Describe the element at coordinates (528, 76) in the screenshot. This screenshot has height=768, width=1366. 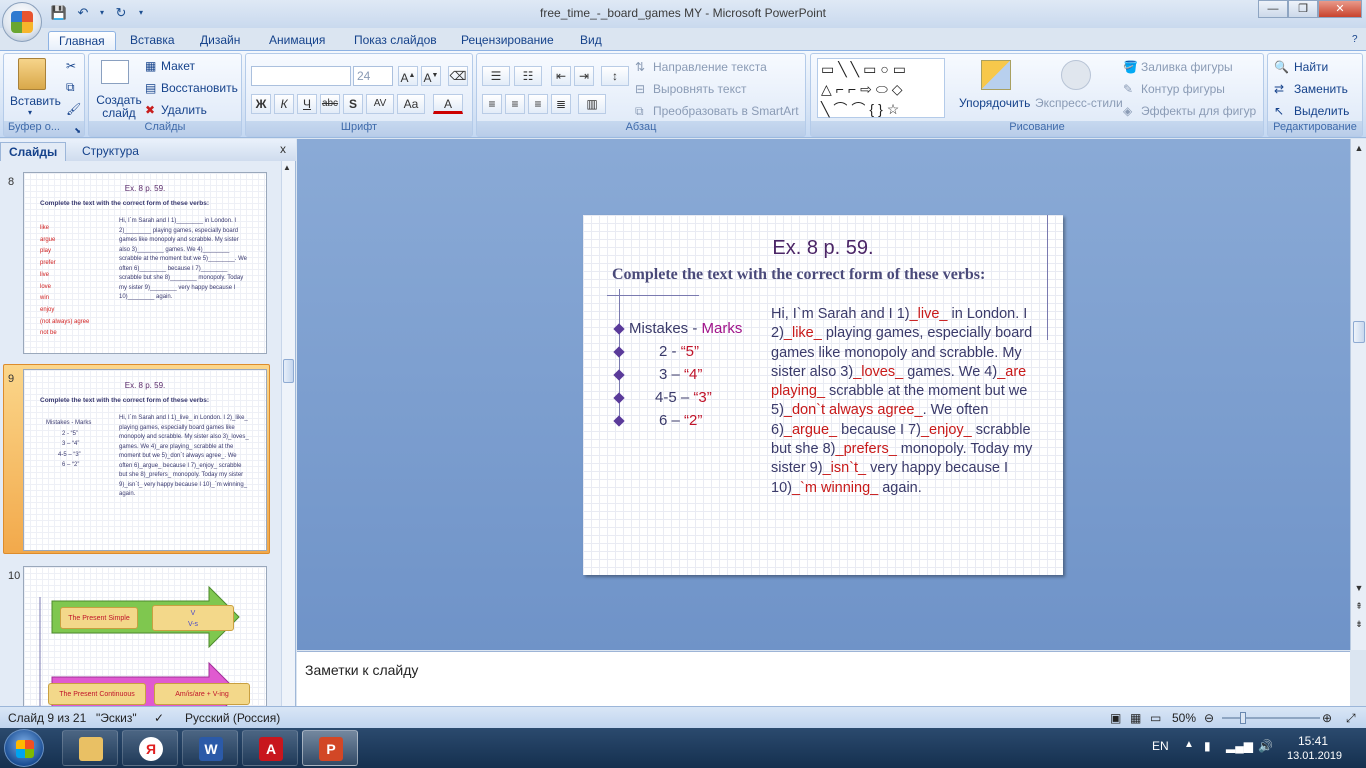
I see `numbering-icon: ☷` at that location.